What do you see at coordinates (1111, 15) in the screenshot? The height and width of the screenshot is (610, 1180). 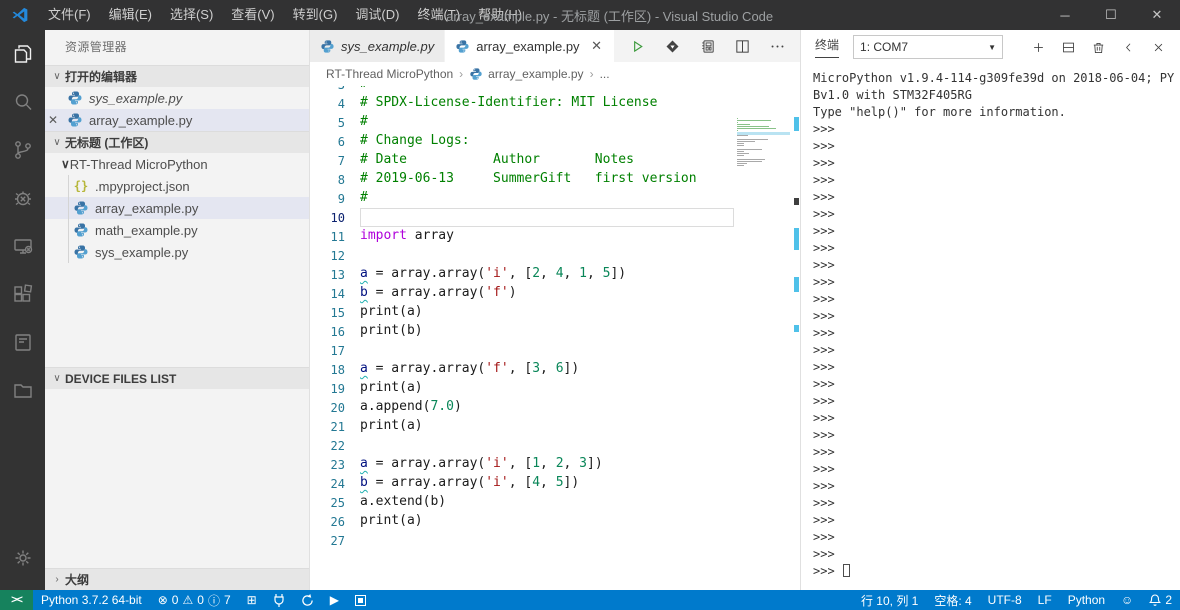 I see `maximize-button: ☐` at bounding box center [1111, 15].